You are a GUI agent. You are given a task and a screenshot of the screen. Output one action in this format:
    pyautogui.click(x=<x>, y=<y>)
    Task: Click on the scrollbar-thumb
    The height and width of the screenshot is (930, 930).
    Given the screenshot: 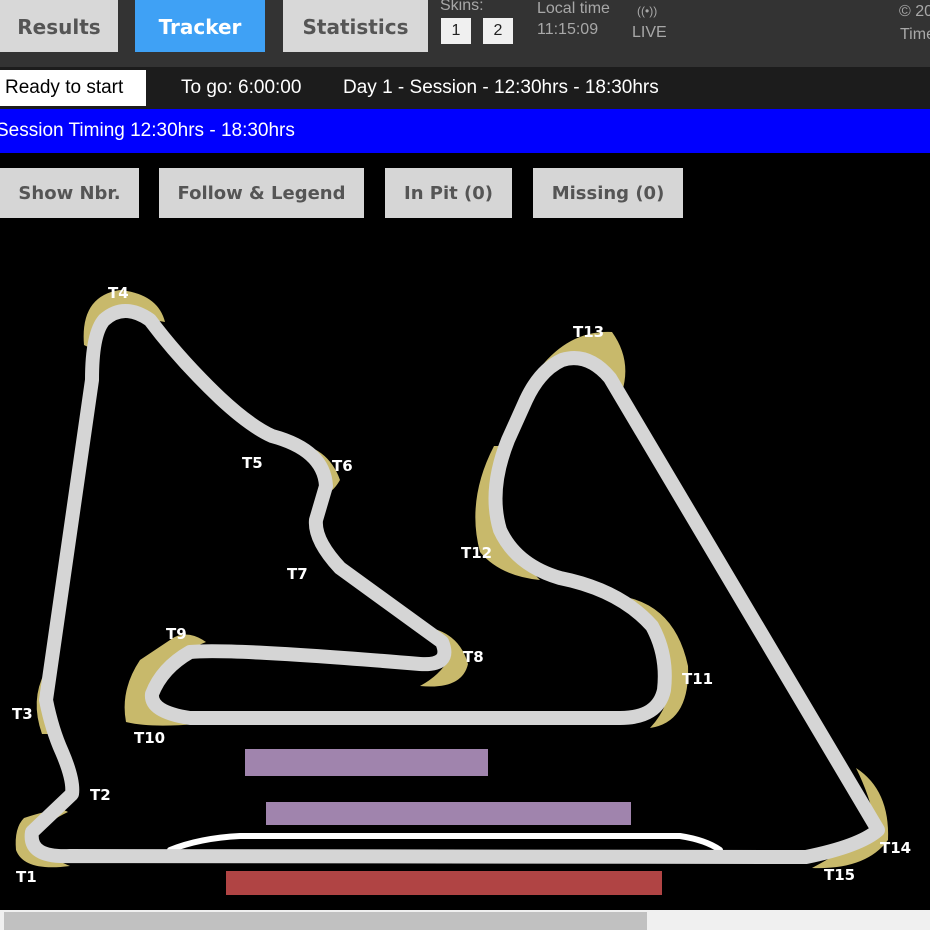 What is the action you would take?
    pyautogui.click(x=325, y=921)
    